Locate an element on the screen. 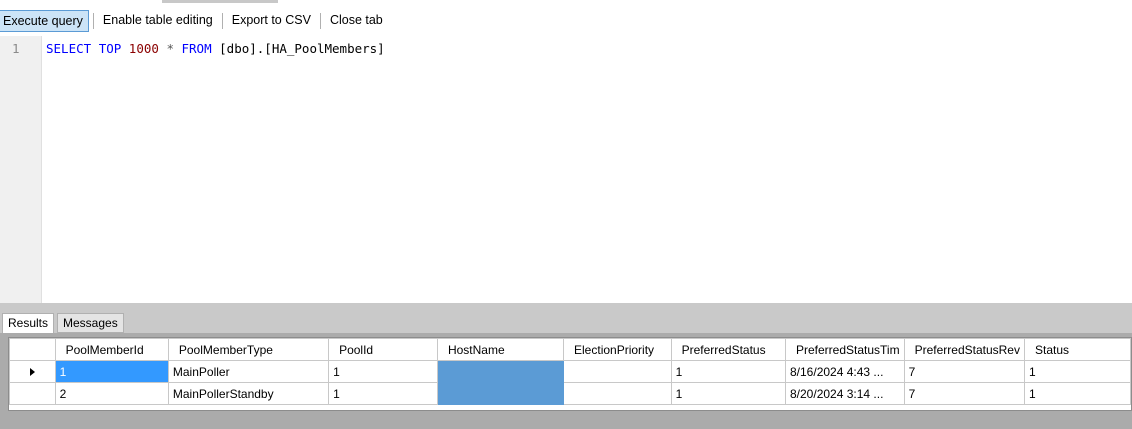 This screenshot has width=1132, height=429. top-limit-value: 1000 is located at coordinates (143, 48).